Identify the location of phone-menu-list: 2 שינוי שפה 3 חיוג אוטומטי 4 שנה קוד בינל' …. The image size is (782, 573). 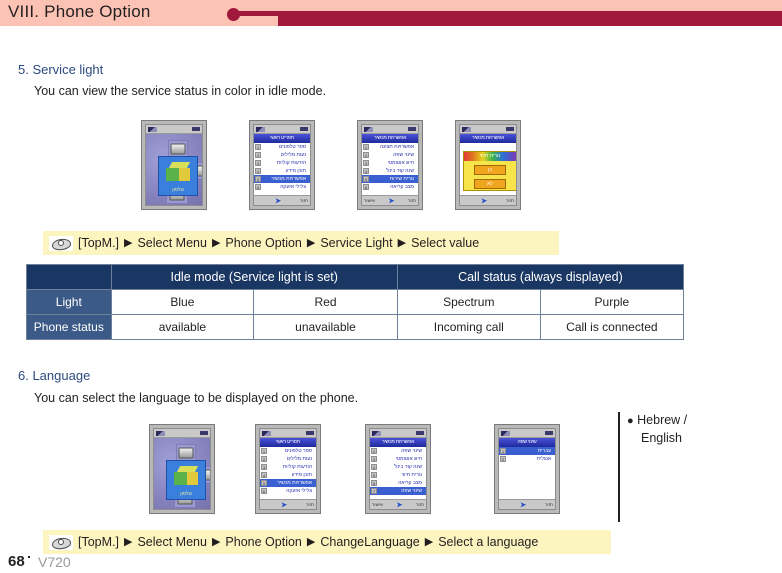
(398, 476).